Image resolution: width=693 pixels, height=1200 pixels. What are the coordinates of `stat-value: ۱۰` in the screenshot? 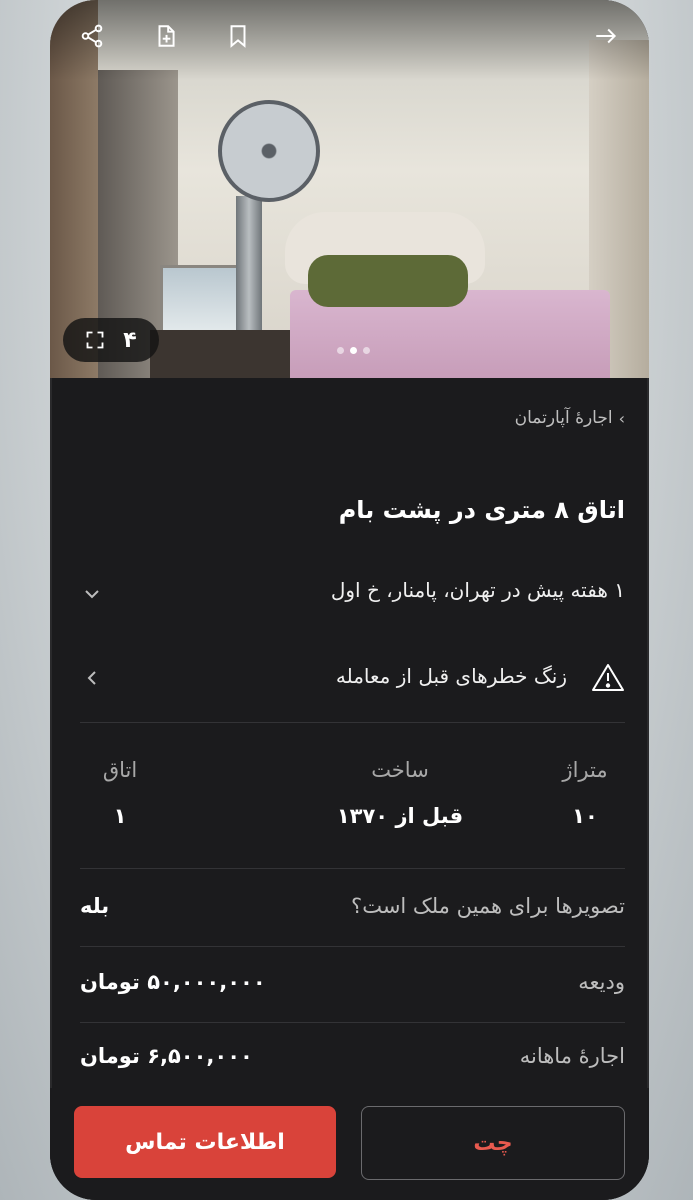 It's located at (585, 816).